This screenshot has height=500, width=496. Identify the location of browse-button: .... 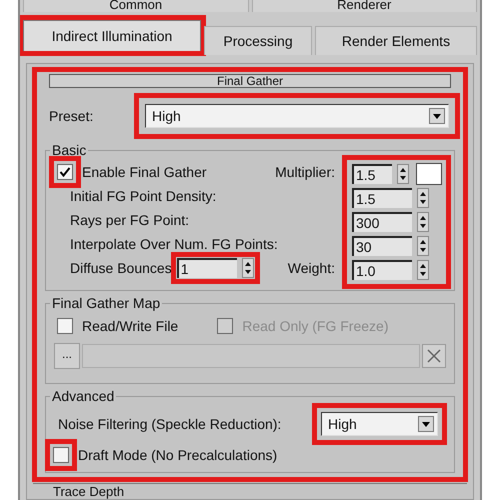
(67, 356).